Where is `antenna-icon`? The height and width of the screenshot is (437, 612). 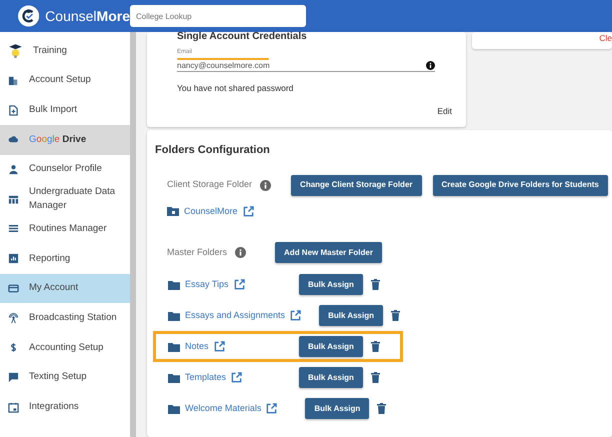 antenna-icon is located at coordinates (13, 318).